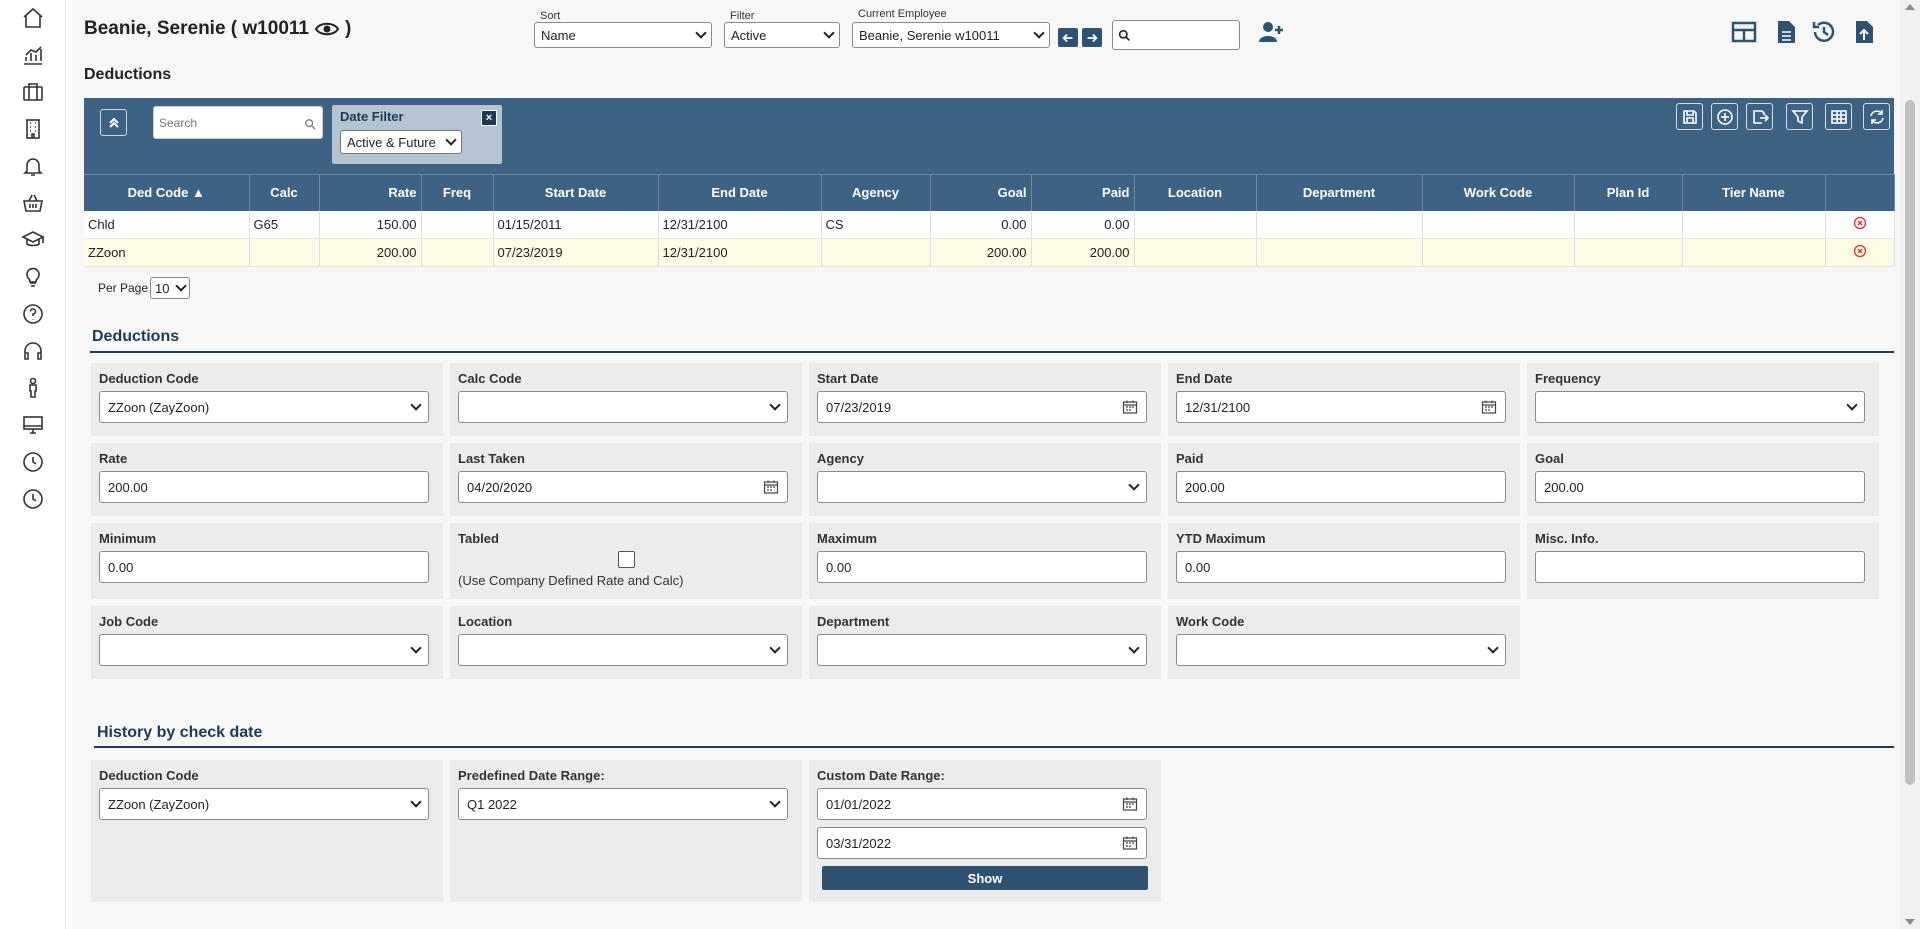 Image resolution: width=1920 pixels, height=929 pixels. Describe the element at coordinates (264, 650) in the screenshot. I see `job-code-select` at that location.